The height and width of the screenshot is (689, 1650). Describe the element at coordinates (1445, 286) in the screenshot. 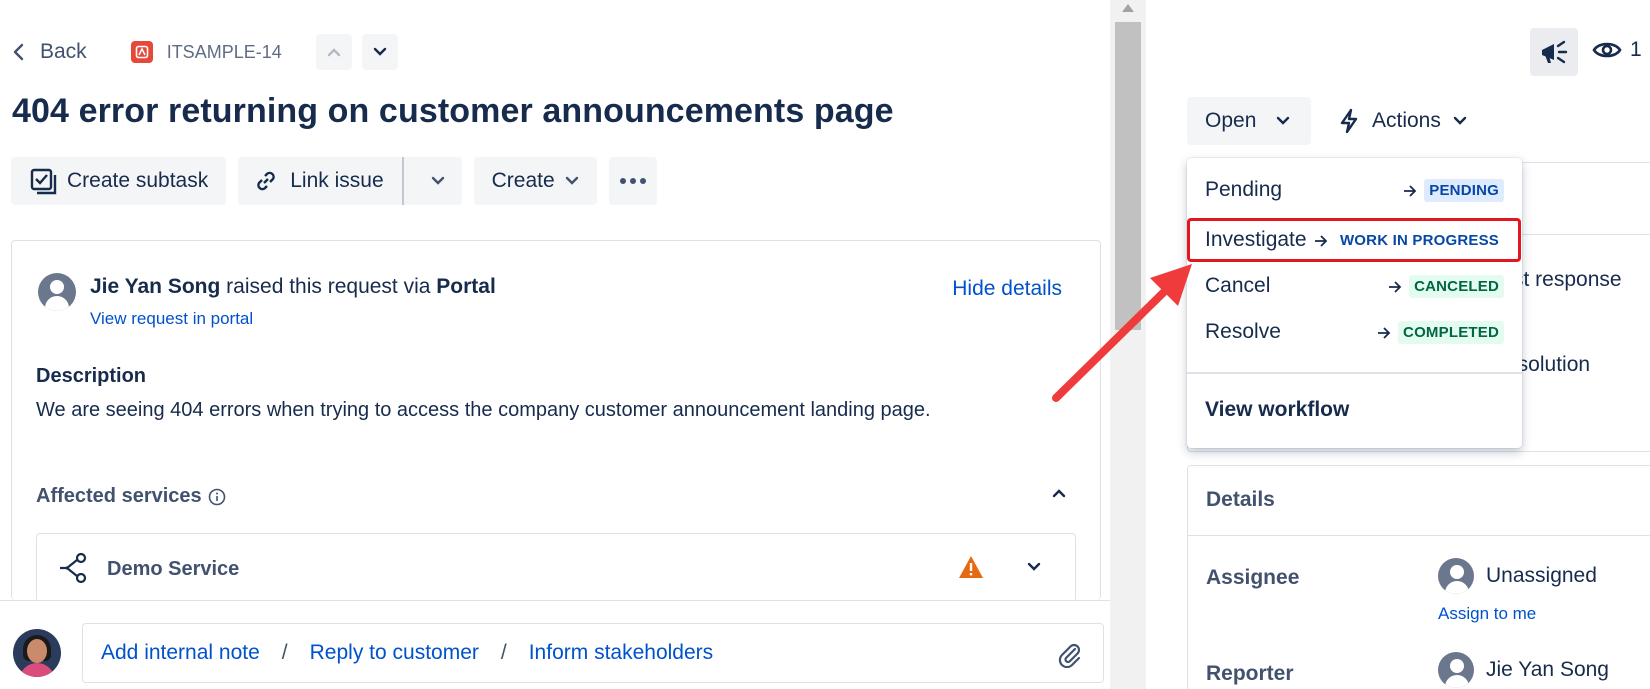

I see `transition-target: CANCELED` at that location.